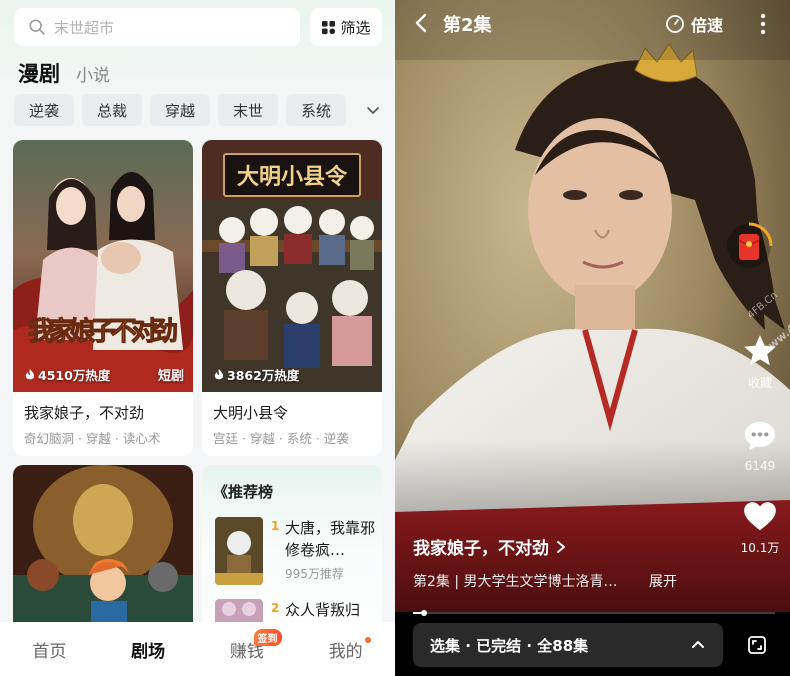 Image resolution: width=790 pixels, height=676 pixels. Describe the element at coordinates (355, 27) in the screenshot. I see `filter-label: 筛选` at that location.